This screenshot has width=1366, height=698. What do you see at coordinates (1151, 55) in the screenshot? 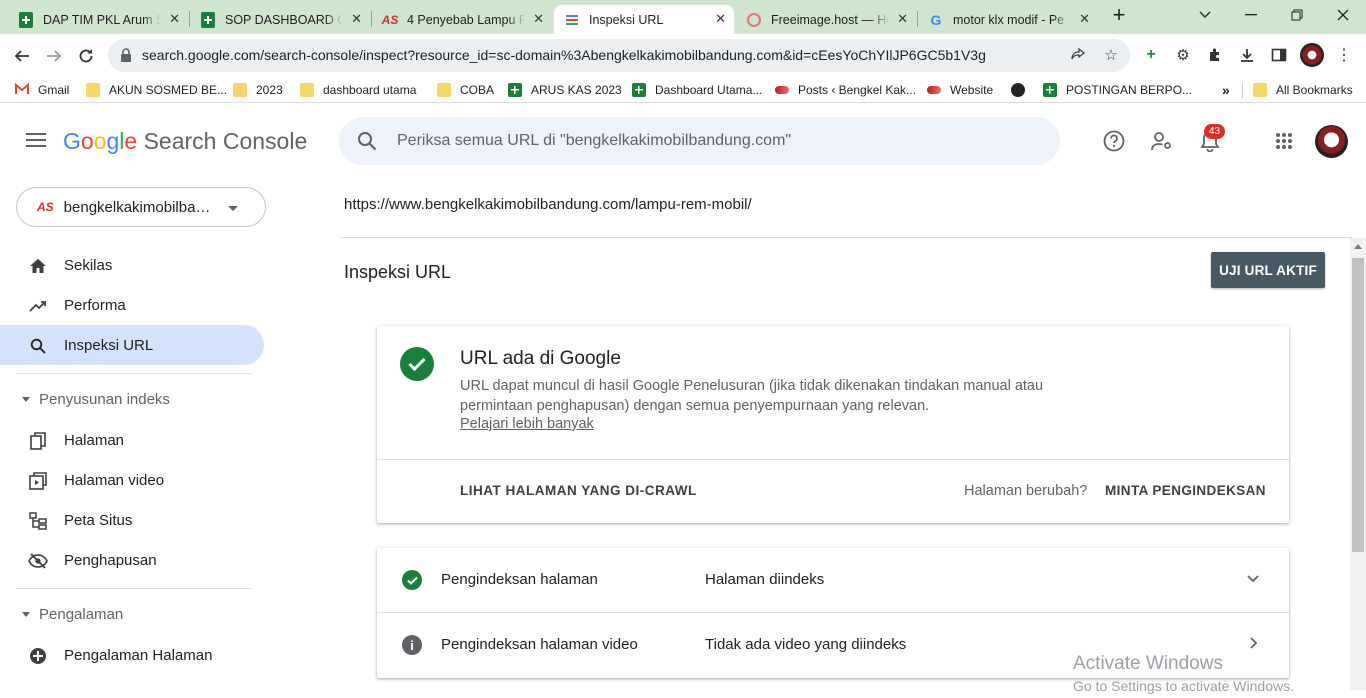
I see `extension-add-icon: +` at bounding box center [1151, 55].